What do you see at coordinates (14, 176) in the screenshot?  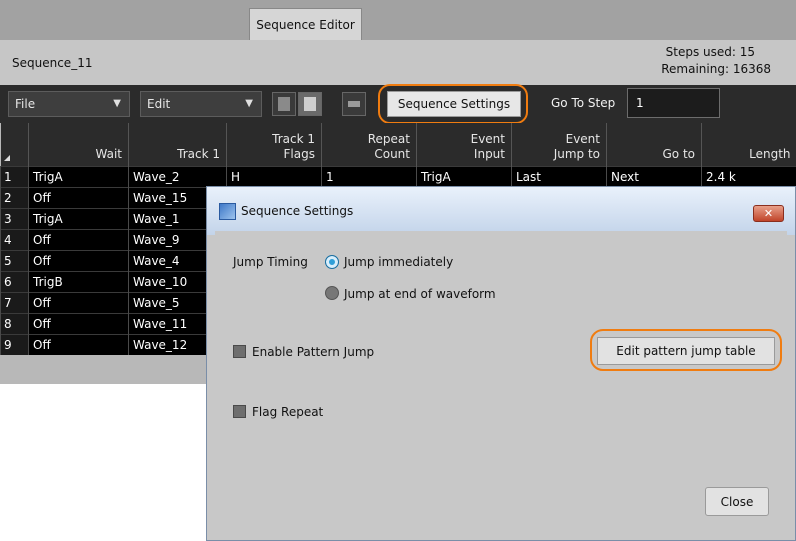 I see `row-number: 1` at bounding box center [14, 176].